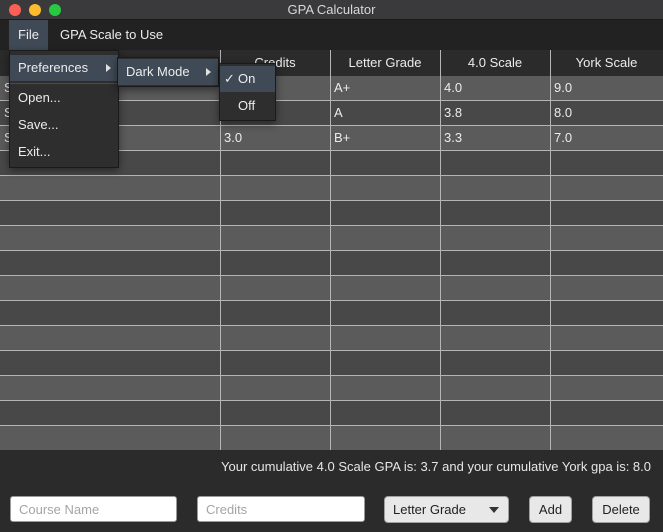 The height and width of the screenshot is (532, 663). I want to click on letter-grade-select-label: Letter Grade, so click(429, 509).